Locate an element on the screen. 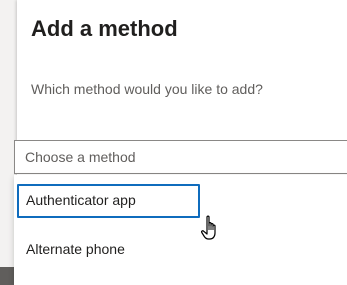 This screenshot has width=347, height=285. method-question-label: Which method would you like to add? is located at coordinates (147, 89).